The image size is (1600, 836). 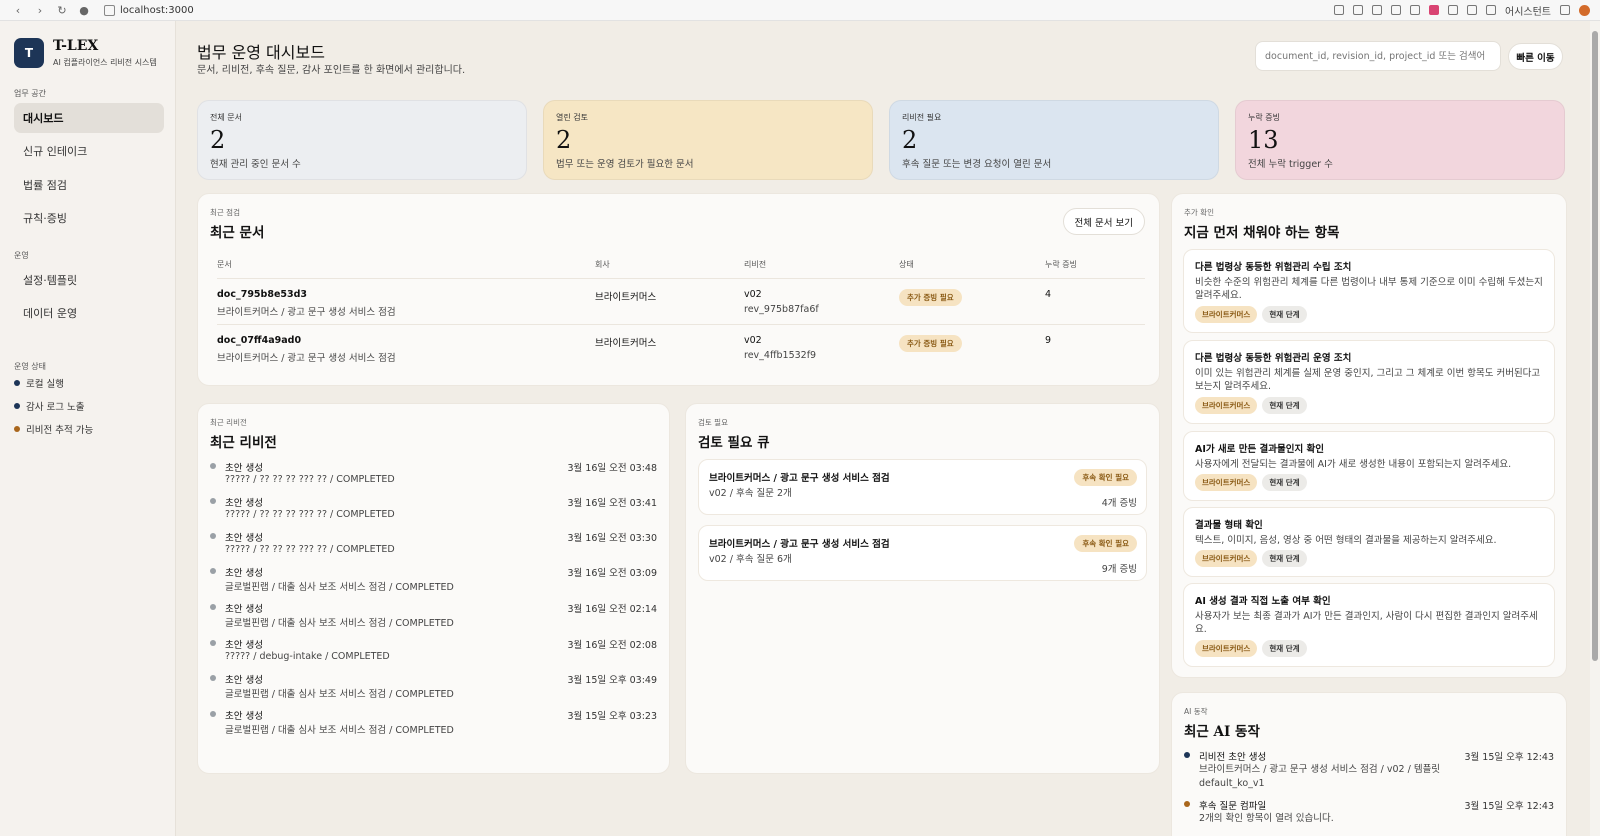 What do you see at coordinates (753, 340) in the screenshot?
I see `revision-version: v02` at bounding box center [753, 340].